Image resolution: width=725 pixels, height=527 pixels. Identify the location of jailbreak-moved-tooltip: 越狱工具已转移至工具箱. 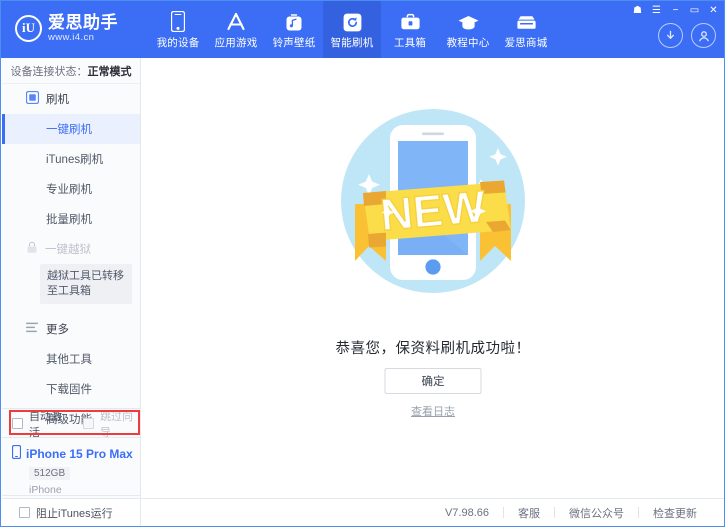
(86, 284).